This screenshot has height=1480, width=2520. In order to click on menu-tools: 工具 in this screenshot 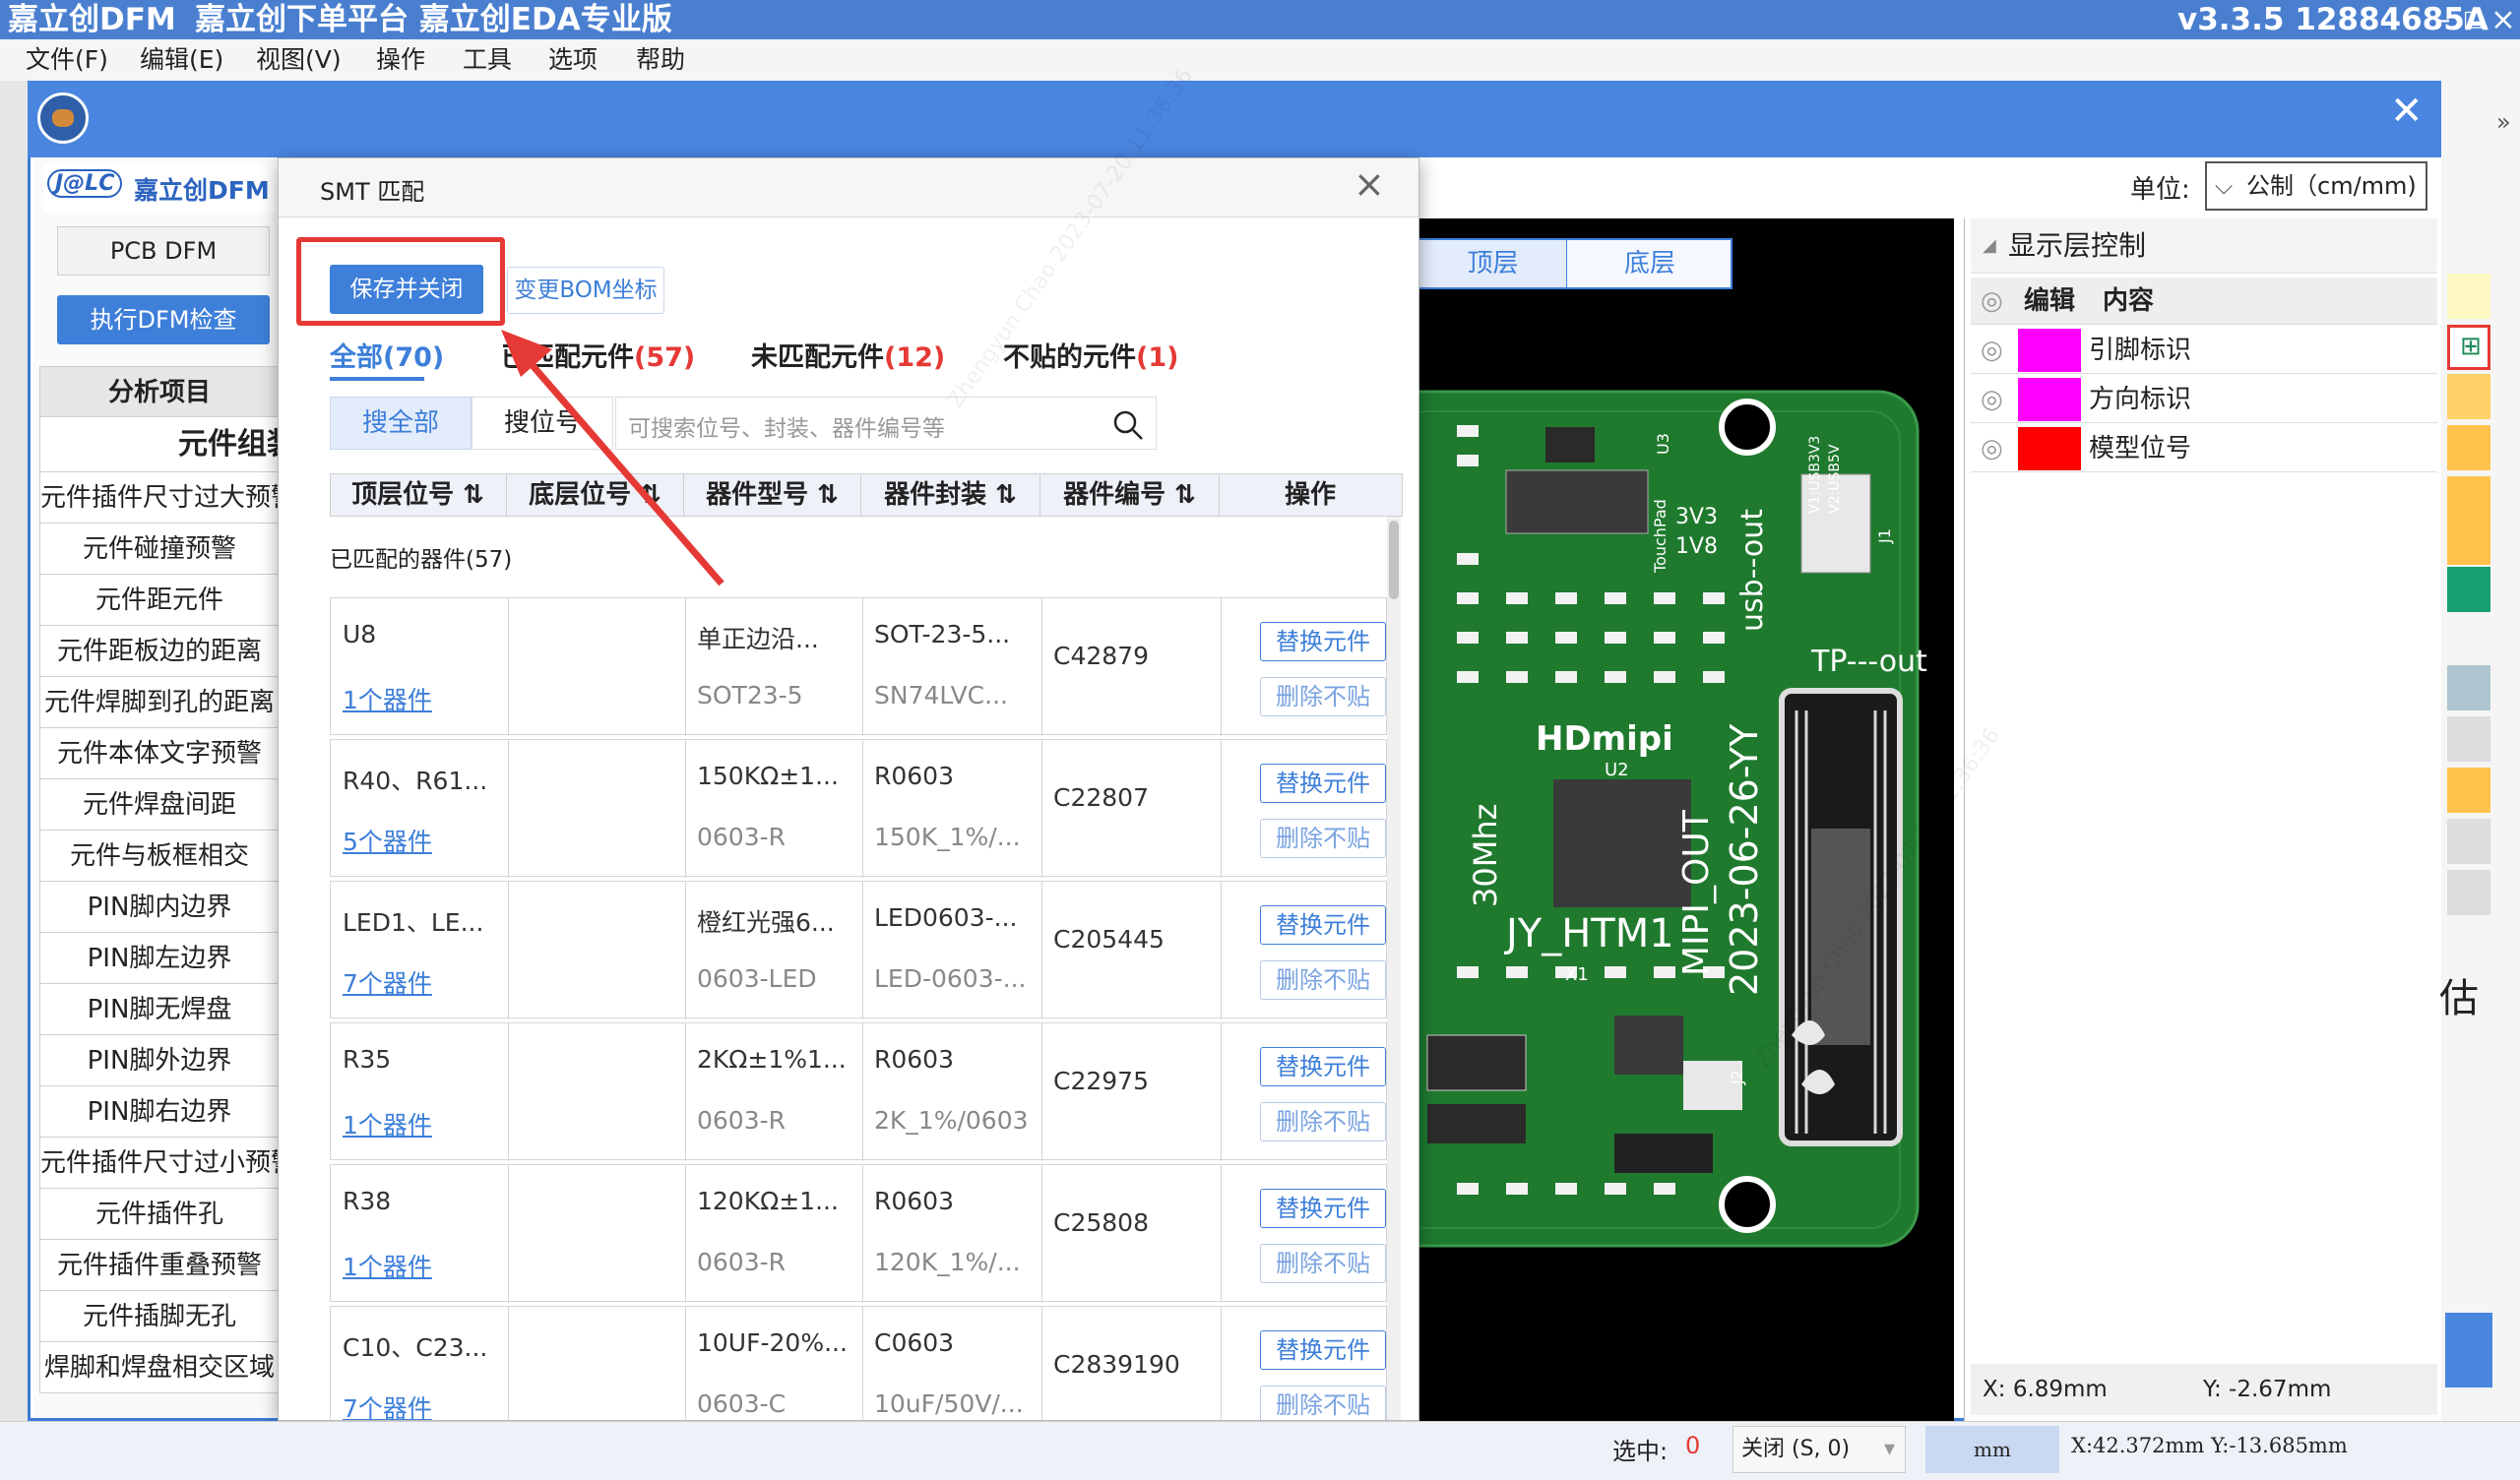, I will do `click(487, 60)`.